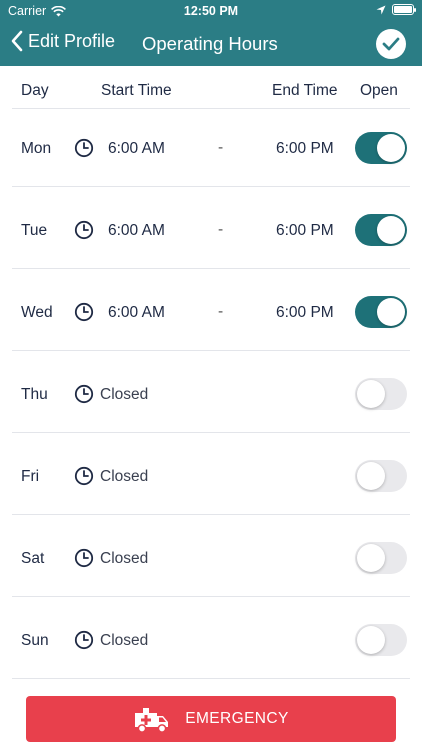 This screenshot has width=422, height=750. I want to click on back-button: Edit Profile, so click(62, 41).